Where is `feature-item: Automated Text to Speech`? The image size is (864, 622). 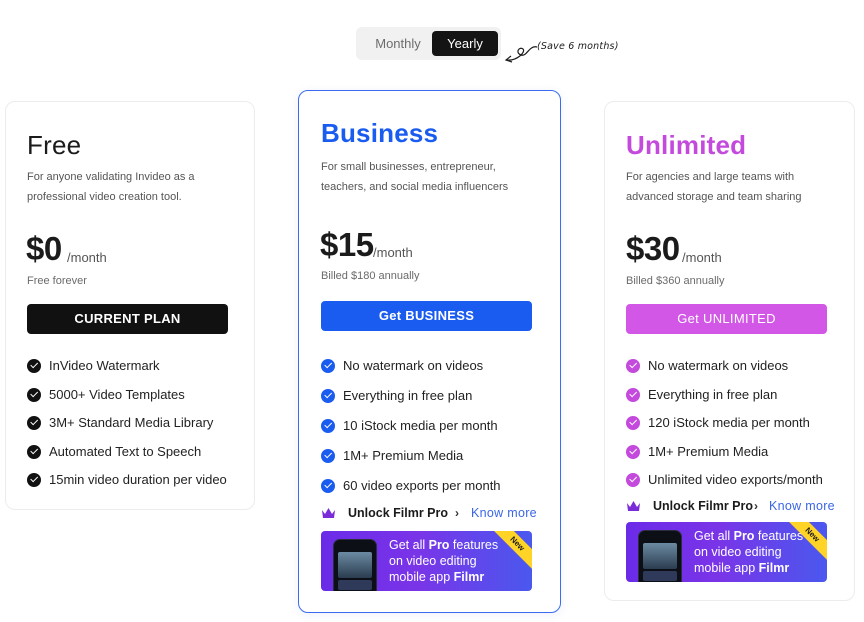 feature-item: Automated Text to Speech is located at coordinates (127, 458).